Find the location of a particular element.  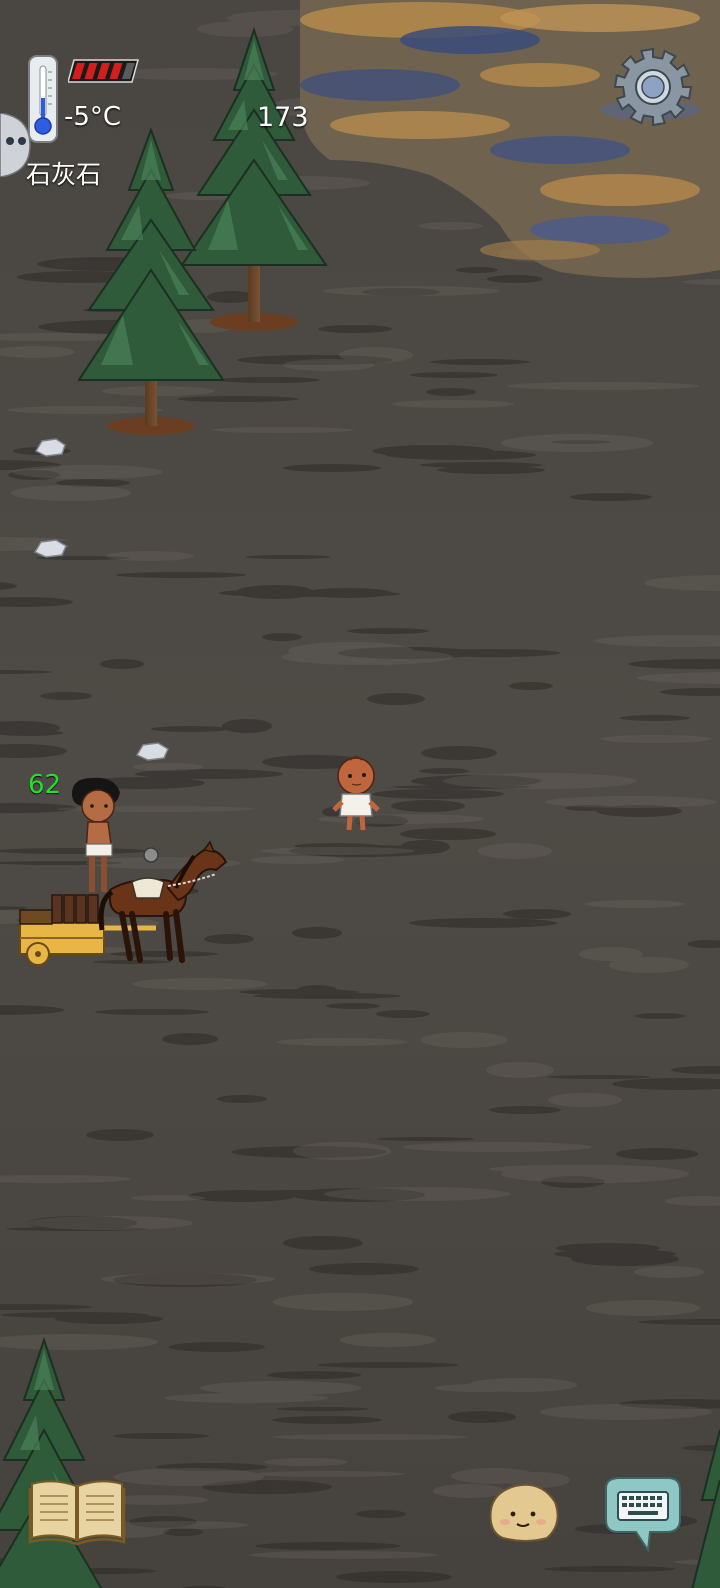

gear-icon is located at coordinates (653, 87).